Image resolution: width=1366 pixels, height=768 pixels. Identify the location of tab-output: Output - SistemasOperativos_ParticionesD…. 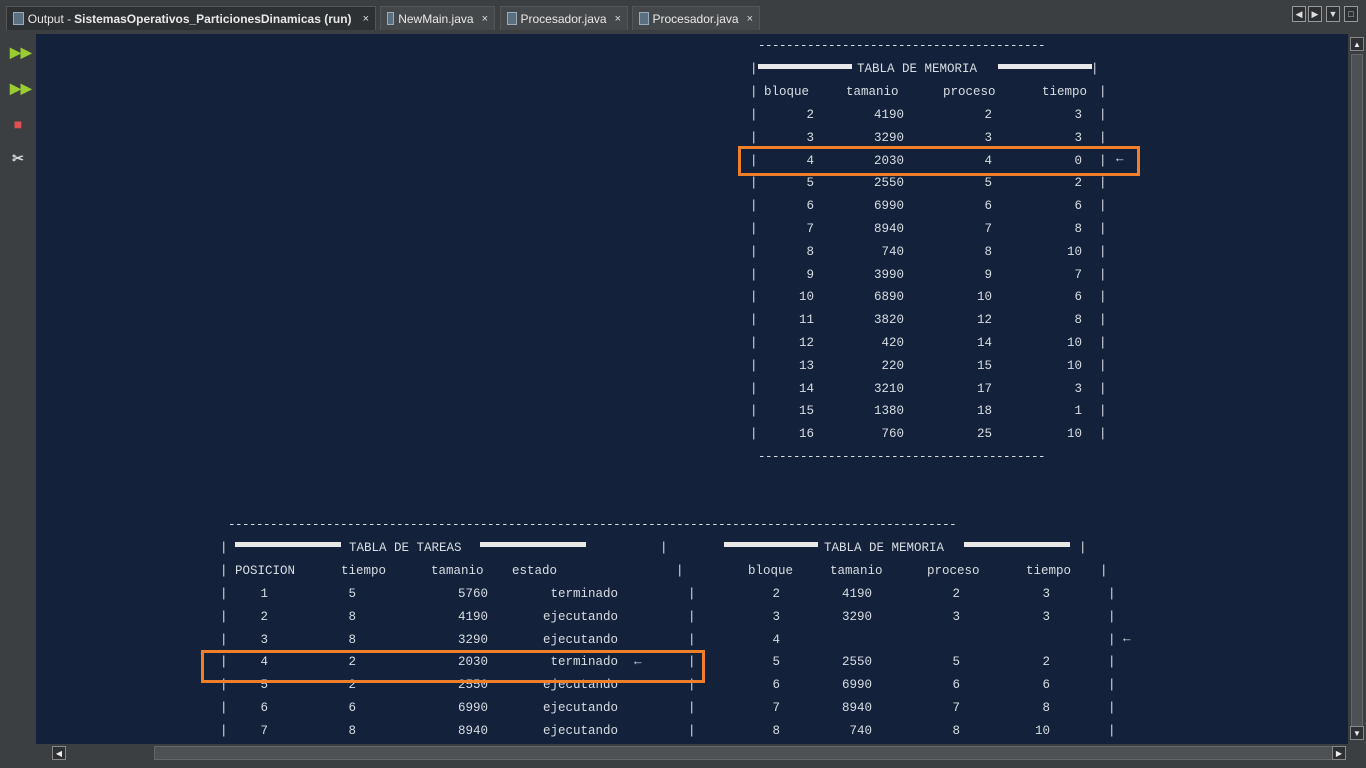
(191, 18).